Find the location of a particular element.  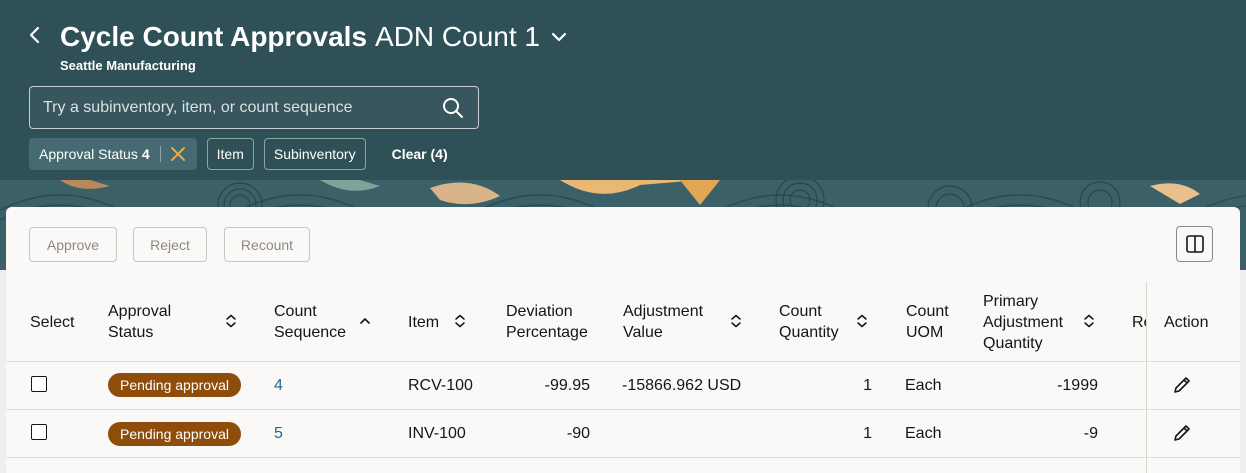

filter-chip-label: Approval Status is located at coordinates (88, 154).